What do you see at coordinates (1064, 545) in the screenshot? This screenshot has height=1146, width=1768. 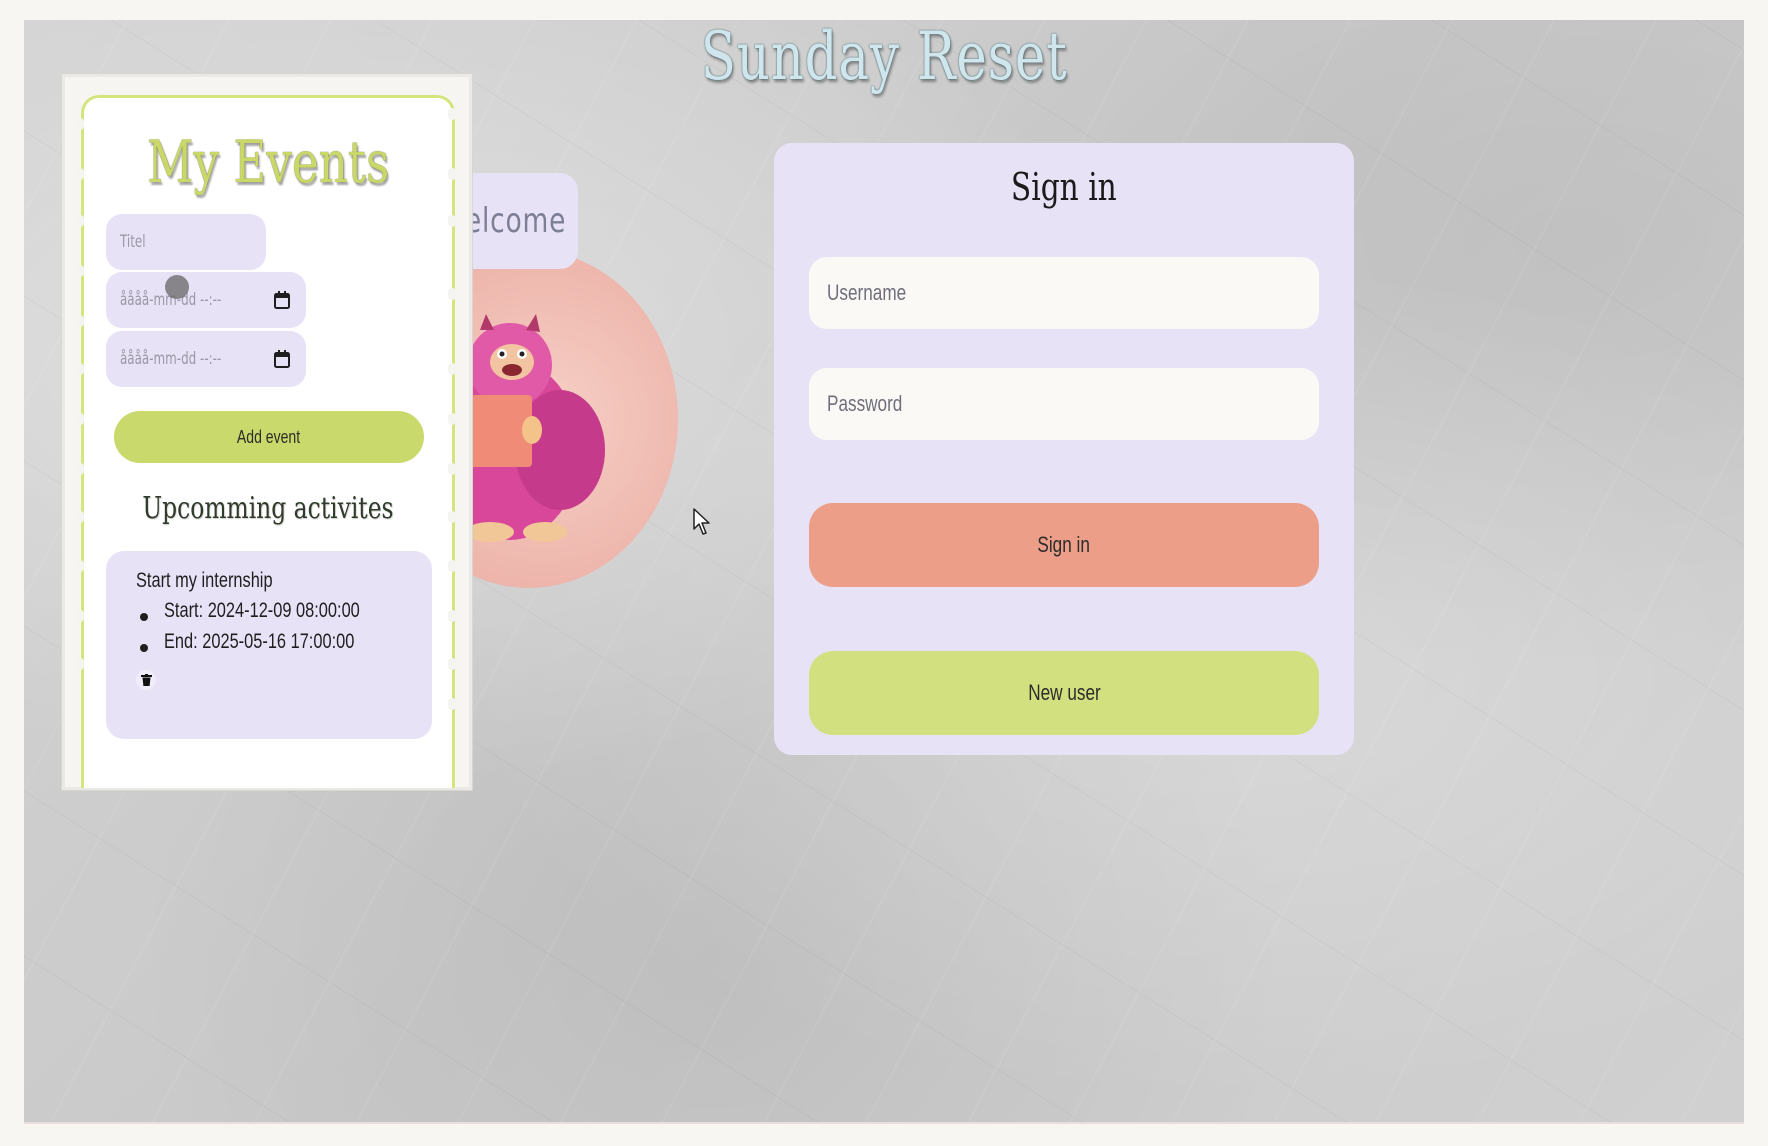 I see `signin-button: Sign in` at bounding box center [1064, 545].